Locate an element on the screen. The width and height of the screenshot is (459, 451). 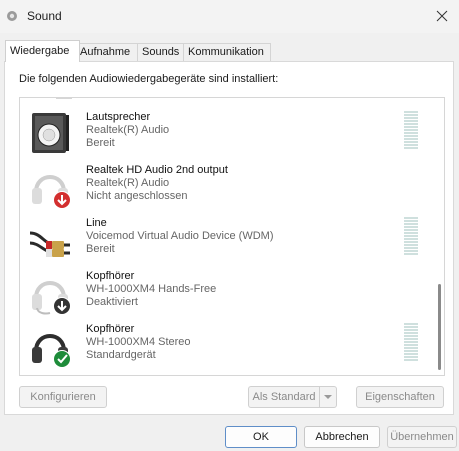
ok-button: OK is located at coordinates (261, 437).